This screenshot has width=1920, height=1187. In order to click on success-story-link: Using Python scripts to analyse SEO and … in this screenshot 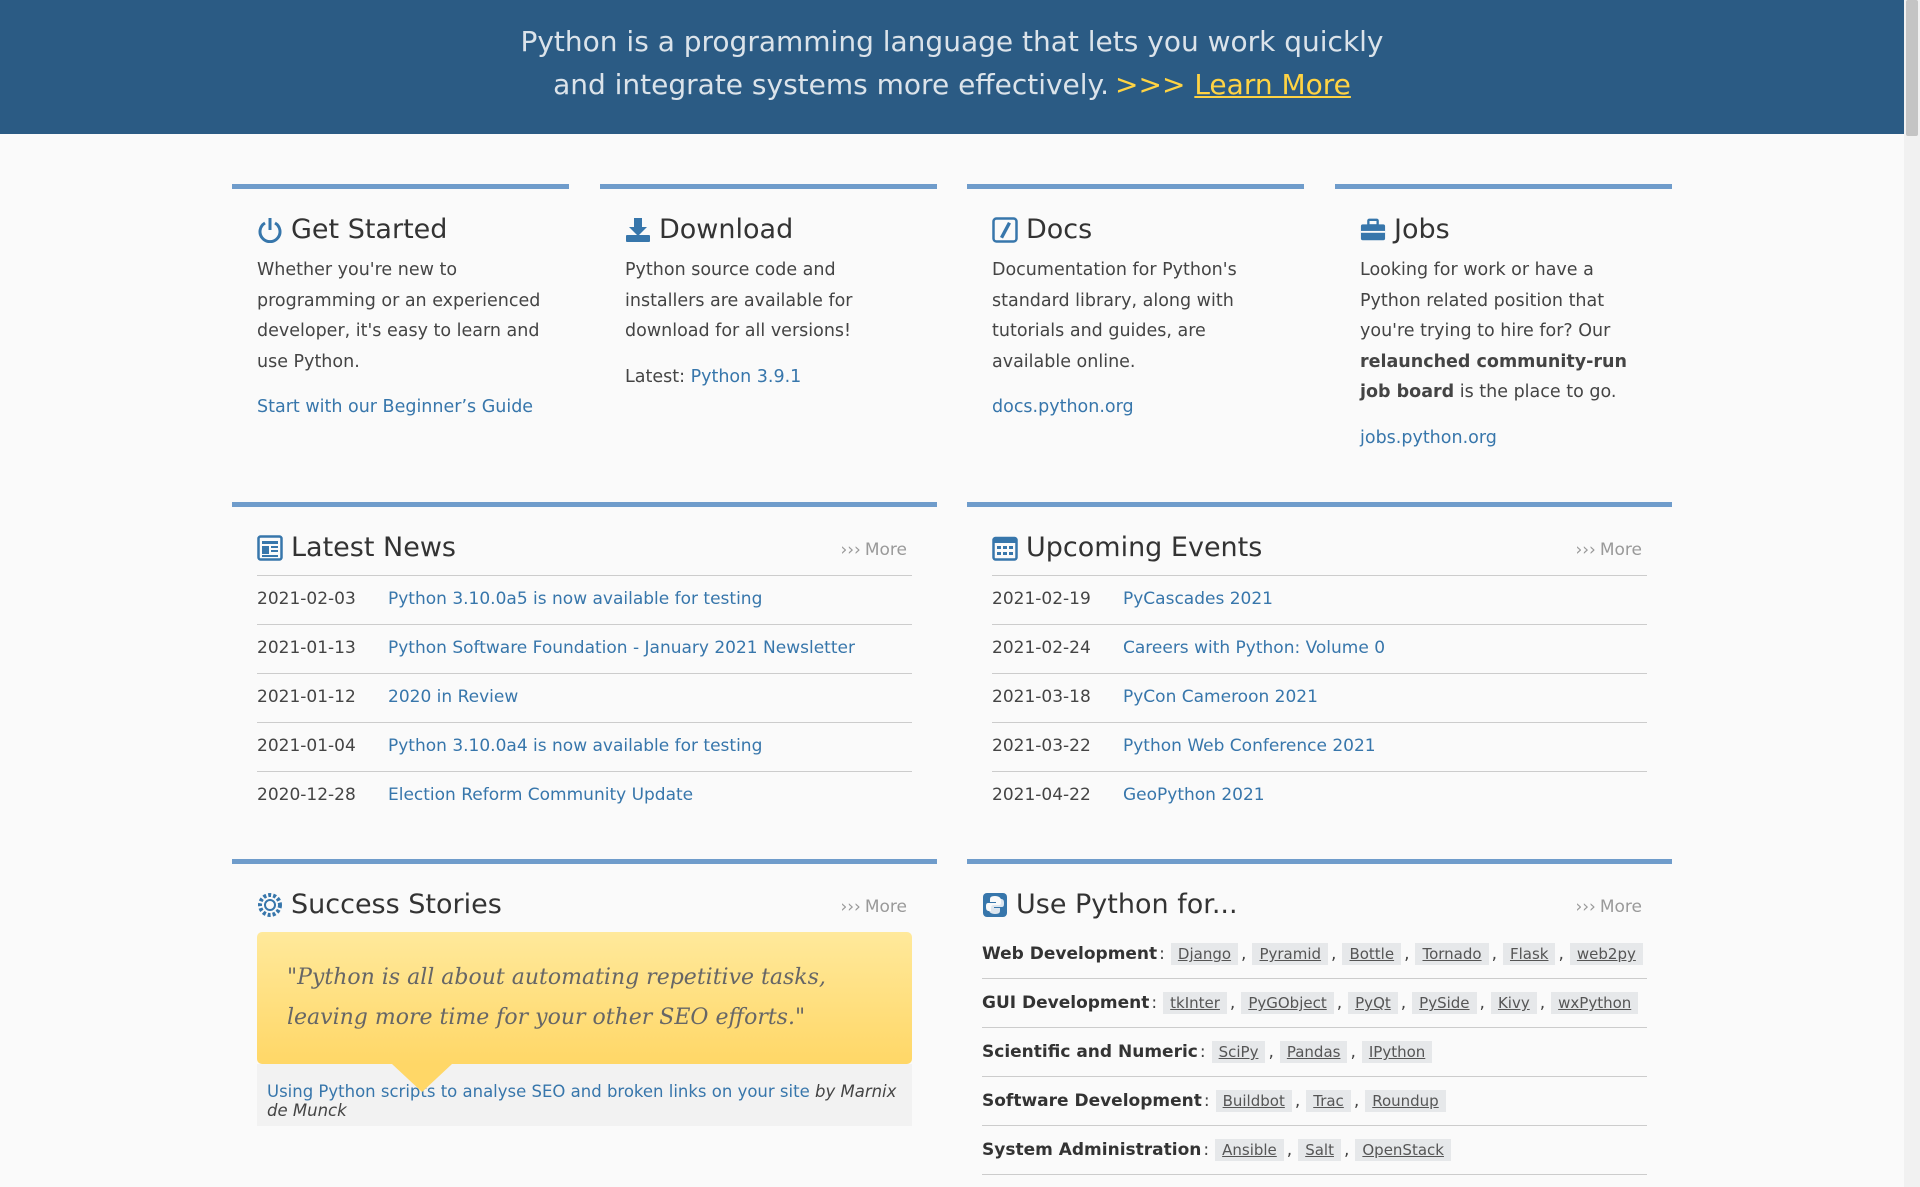, I will do `click(538, 1091)`.